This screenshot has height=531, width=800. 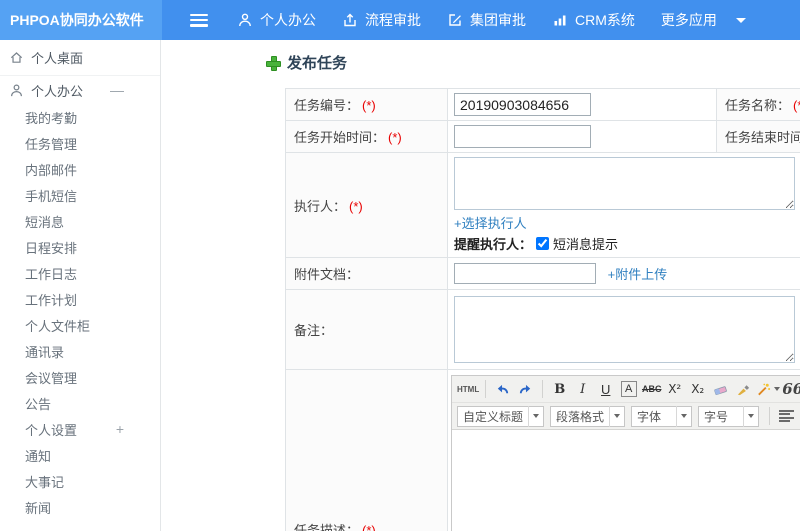 I want to click on strikethrough-button: ABC, so click(x=651, y=389).